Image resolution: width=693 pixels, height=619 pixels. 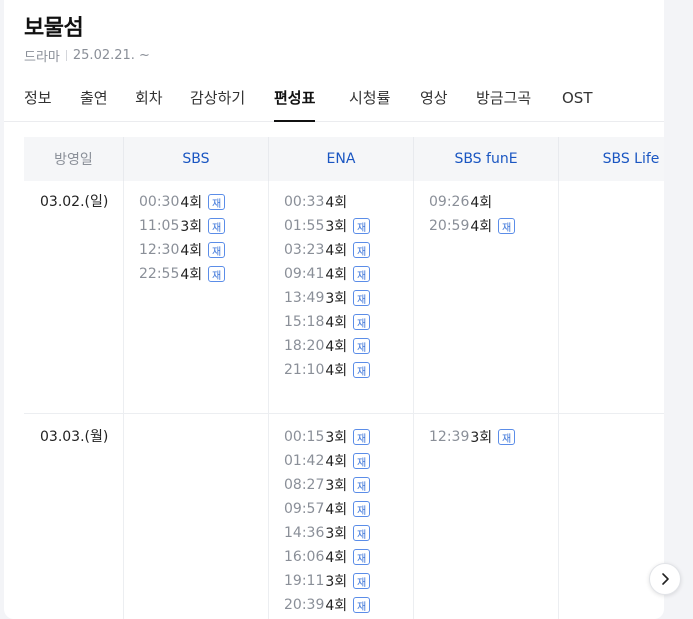 What do you see at coordinates (111, 55) in the screenshot?
I see `program-air-date: 25.02.21. ~` at bounding box center [111, 55].